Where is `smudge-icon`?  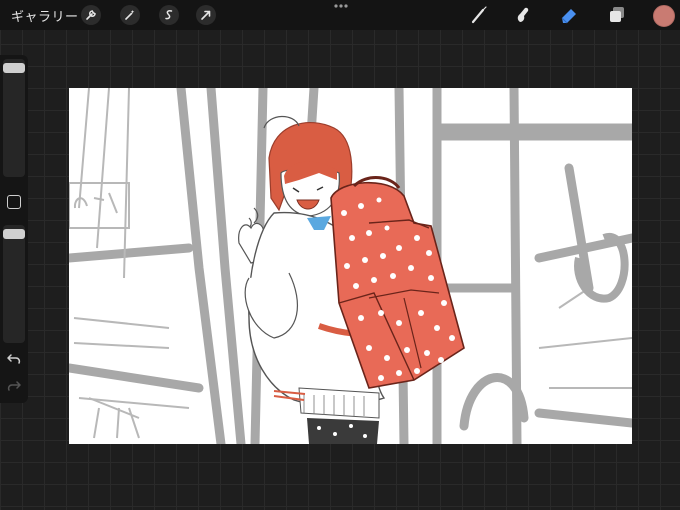 smudge-icon is located at coordinates (523, 15).